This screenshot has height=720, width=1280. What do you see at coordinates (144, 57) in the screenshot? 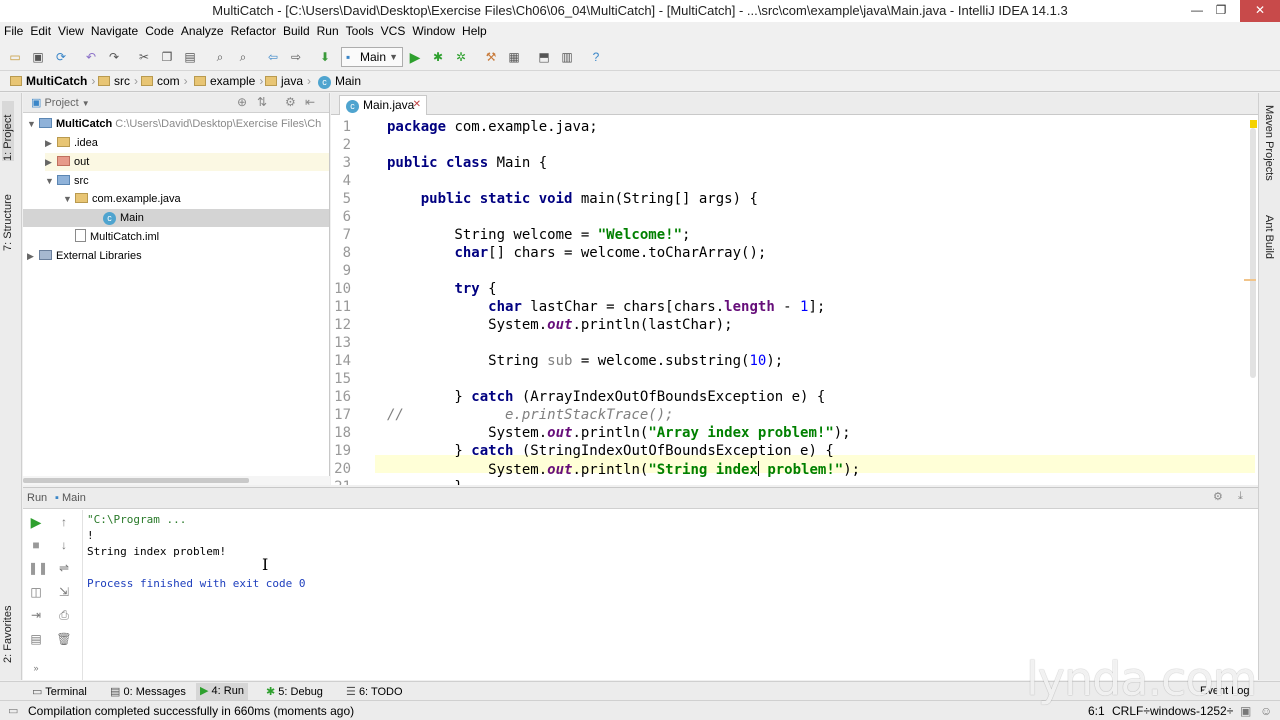
I see `cut-icon: ✂` at bounding box center [144, 57].